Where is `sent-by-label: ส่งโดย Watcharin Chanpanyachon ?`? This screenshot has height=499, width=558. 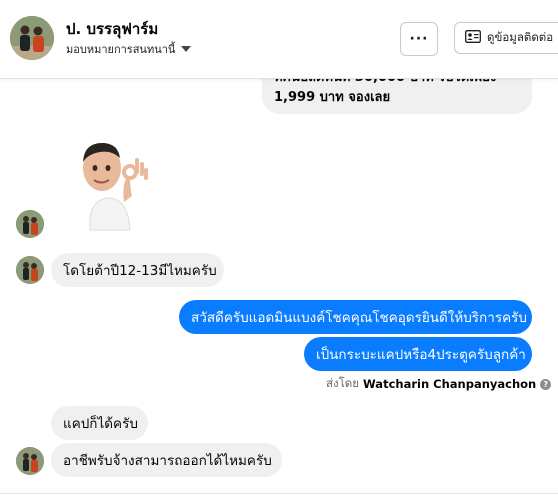
sent-by-label: ส่งโดย Watcharin Chanpanyachon ? is located at coordinates (439, 384).